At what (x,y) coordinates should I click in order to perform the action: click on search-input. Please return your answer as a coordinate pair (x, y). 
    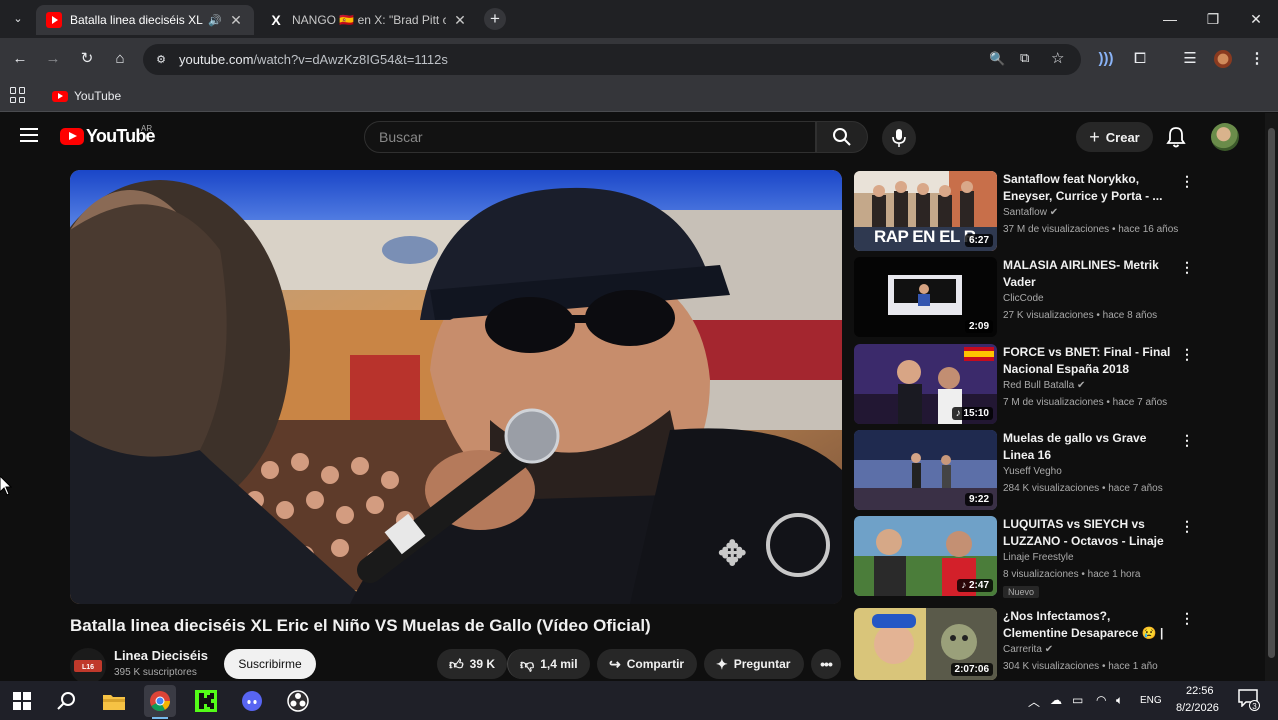
    Looking at the image, I should click on (589, 137).